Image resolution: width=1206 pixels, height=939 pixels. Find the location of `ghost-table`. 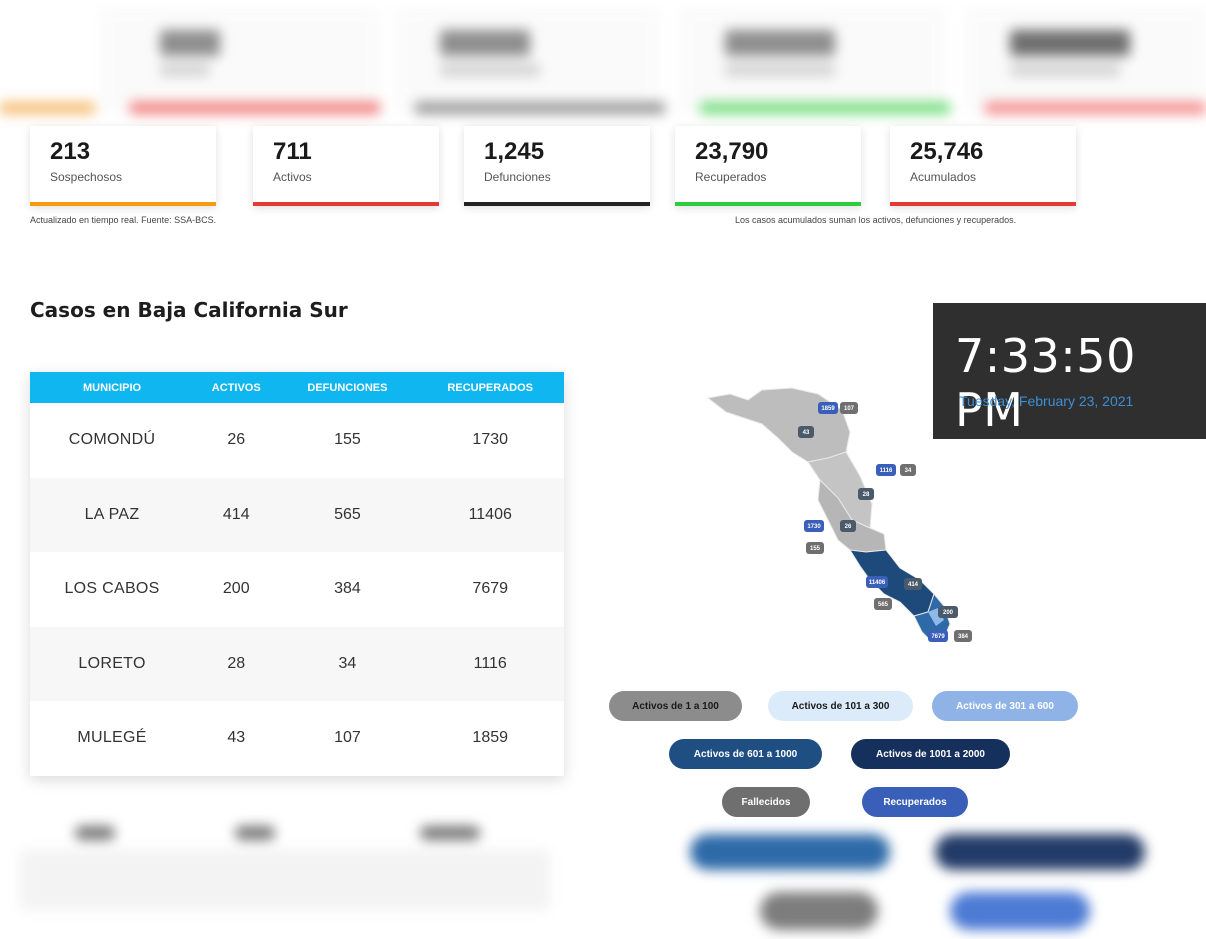

ghost-table is located at coordinates (285, 880).